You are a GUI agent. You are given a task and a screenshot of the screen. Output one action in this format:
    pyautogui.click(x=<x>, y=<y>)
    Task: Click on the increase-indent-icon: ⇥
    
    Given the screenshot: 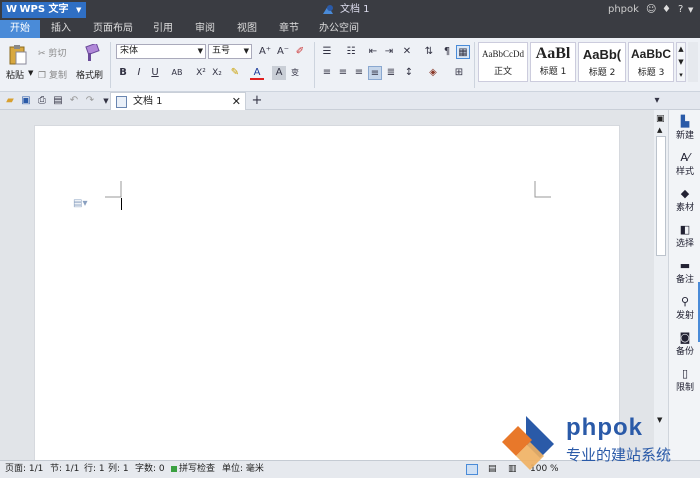 What is the action you would take?
    pyautogui.click(x=389, y=52)
    